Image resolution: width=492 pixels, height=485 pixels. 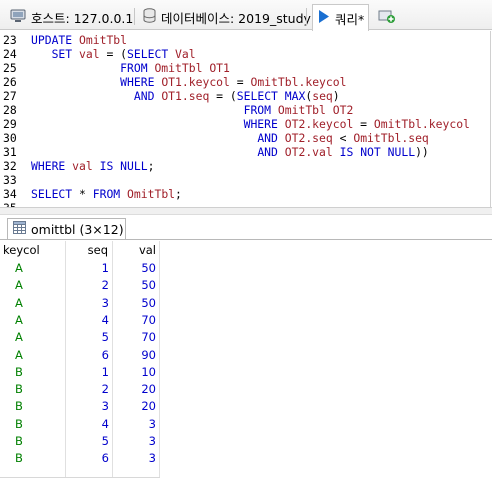 What do you see at coordinates (227, 17) in the screenshot?
I see `database-tab: 데이터베이스: 2019_study` at bounding box center [227, 17].